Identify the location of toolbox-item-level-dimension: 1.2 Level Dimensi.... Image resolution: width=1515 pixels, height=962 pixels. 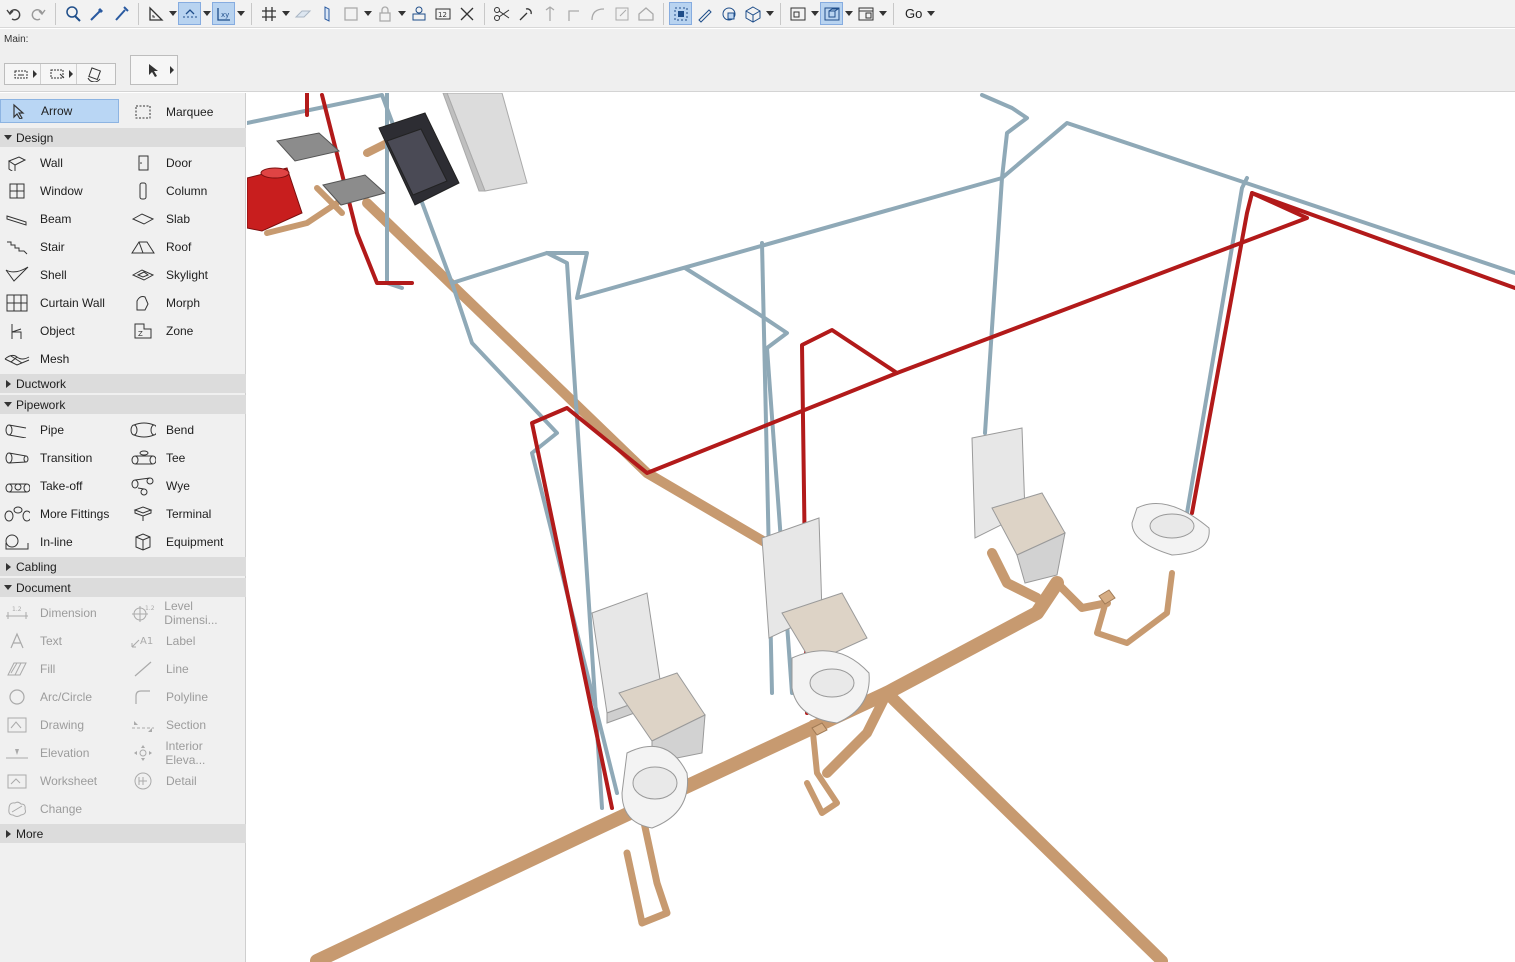
(185, 613).